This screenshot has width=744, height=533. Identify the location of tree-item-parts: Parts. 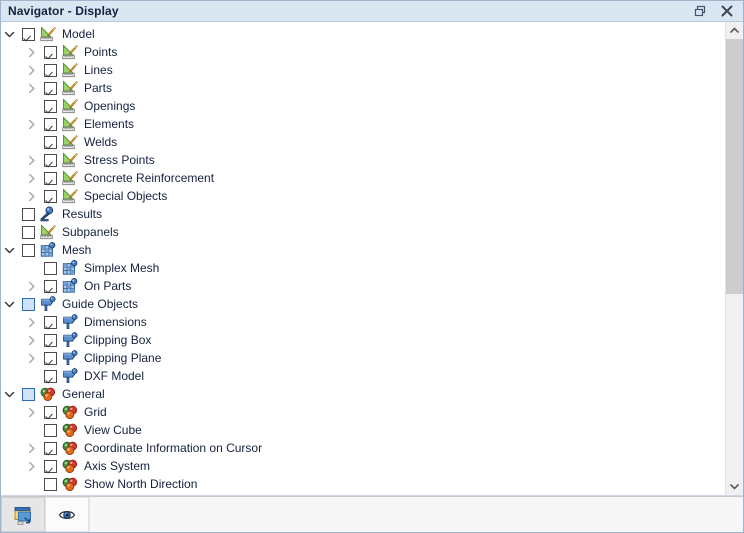
(363, 88).